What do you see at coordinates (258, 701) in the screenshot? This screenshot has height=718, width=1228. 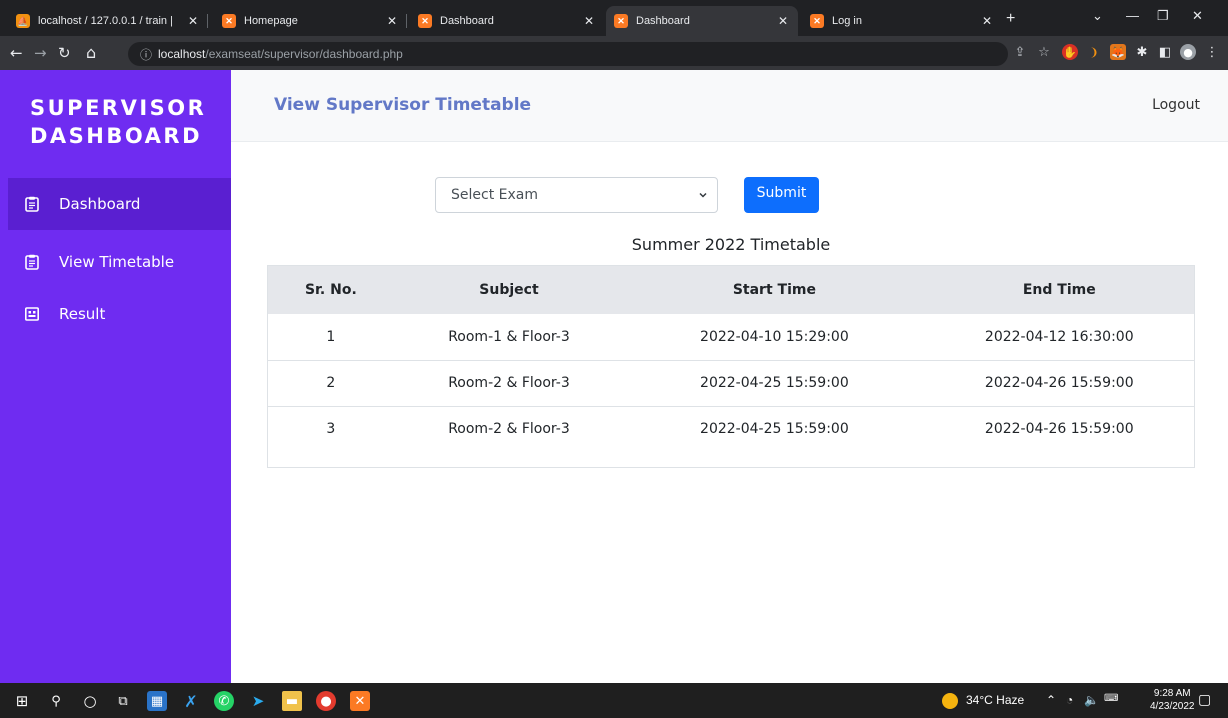 I see `telegram-icon: ➤` at bounding box center [258, 701].